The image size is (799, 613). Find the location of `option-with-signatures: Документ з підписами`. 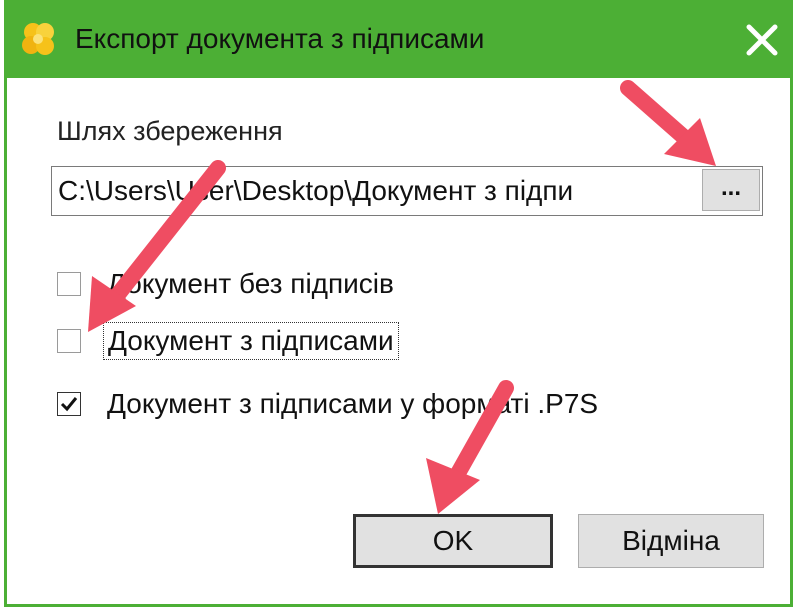

option-with-signatures: Документ з підписами is located at coordinates (228, 341).